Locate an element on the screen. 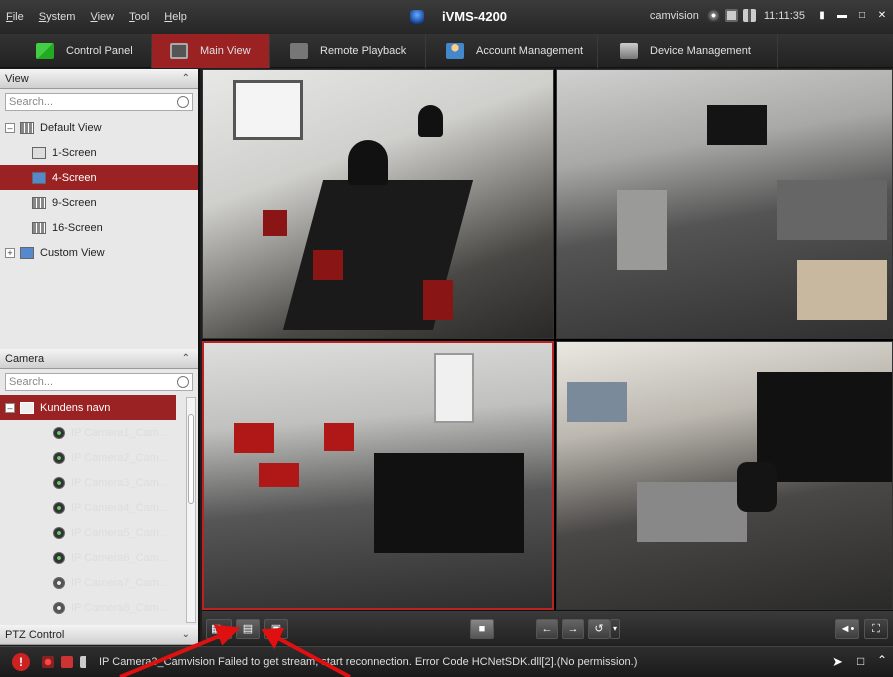  arrow-right is located at coordinates (306, 652).